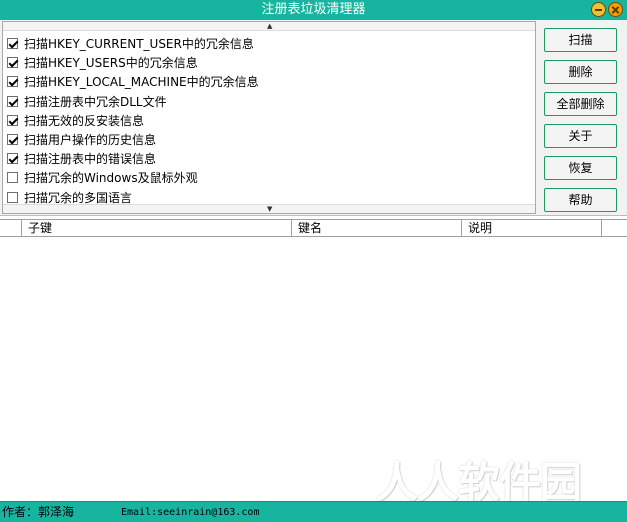  I want to click on author-text: 作者：郭泽海, so click(38, 512).